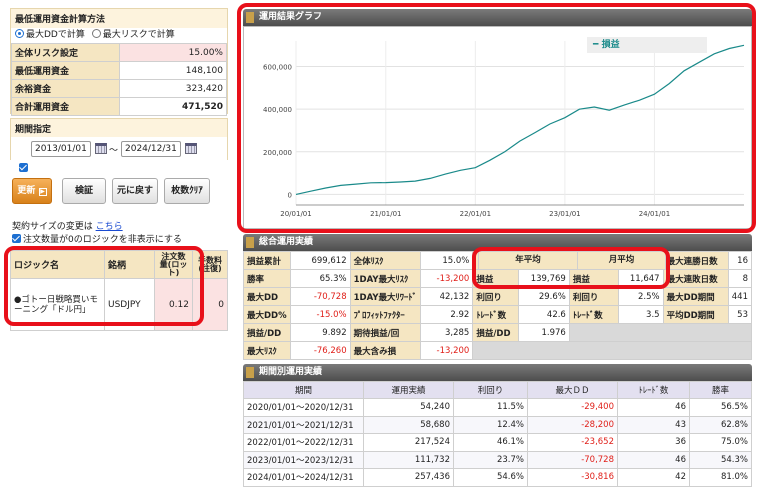  Describe the element at coordinates (42, 192) in the screenshot. I see `play-icon: ▶` at that location.